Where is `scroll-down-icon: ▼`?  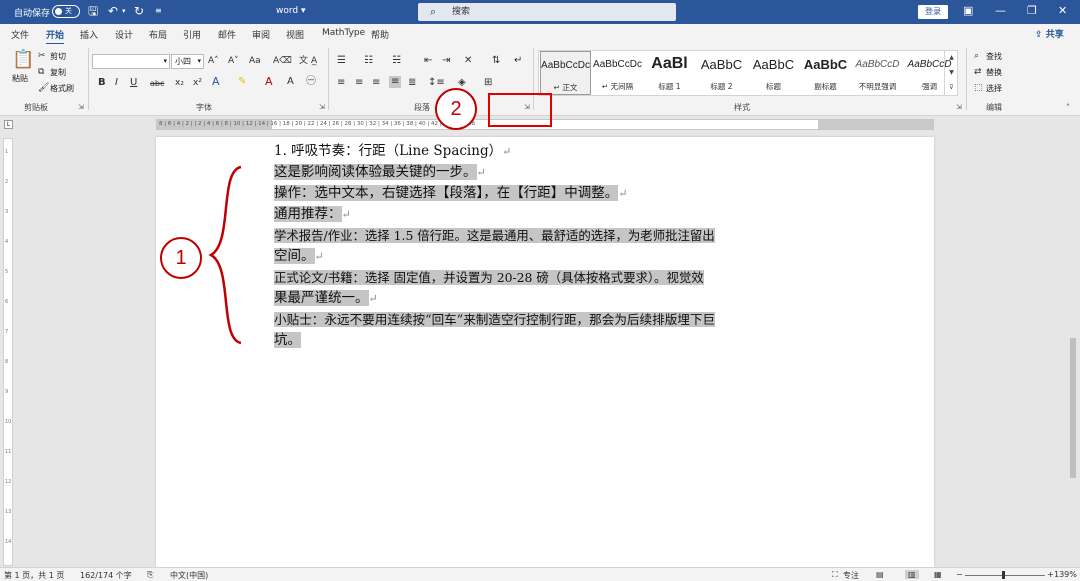
scroll-down-icon: ▼ is located at coordinates (951, 72).